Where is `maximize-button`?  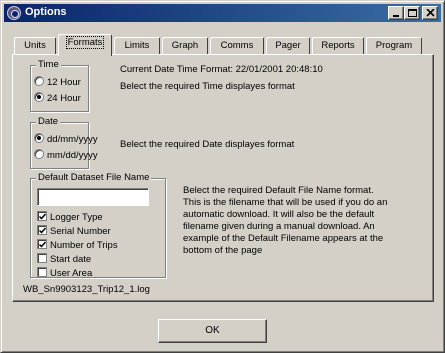 maximize-button is located at coordinates (412, 13).